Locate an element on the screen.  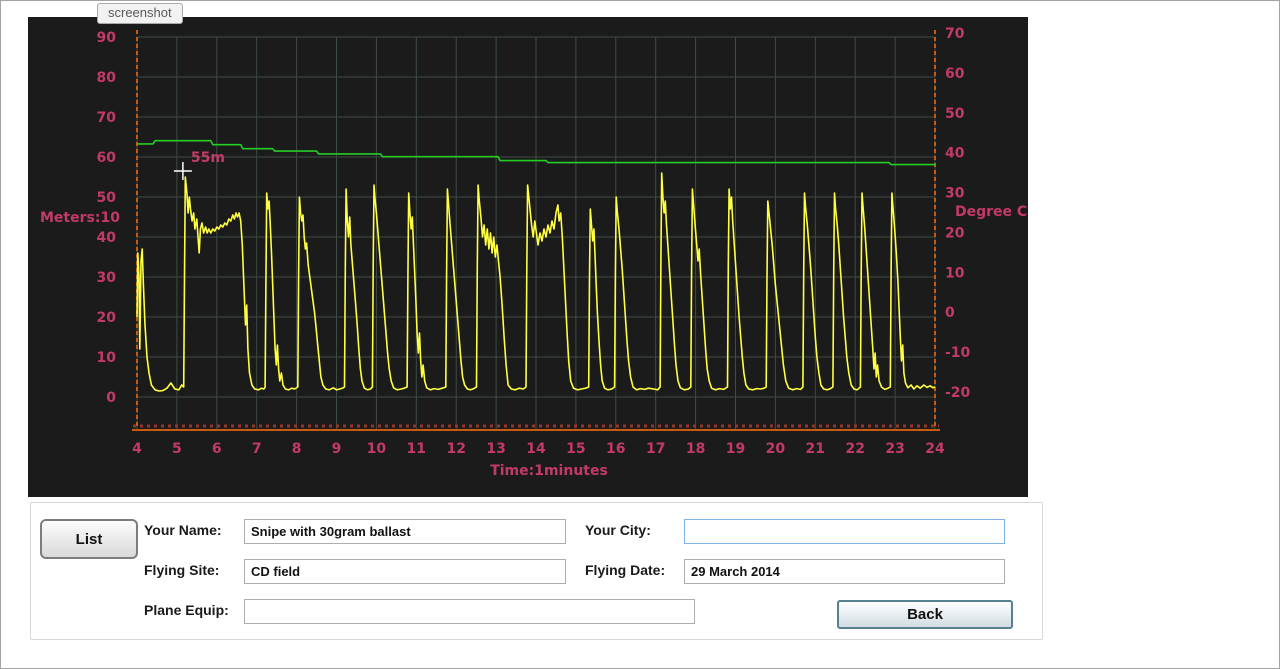
your-name-input is located at coordinates (405, 531).